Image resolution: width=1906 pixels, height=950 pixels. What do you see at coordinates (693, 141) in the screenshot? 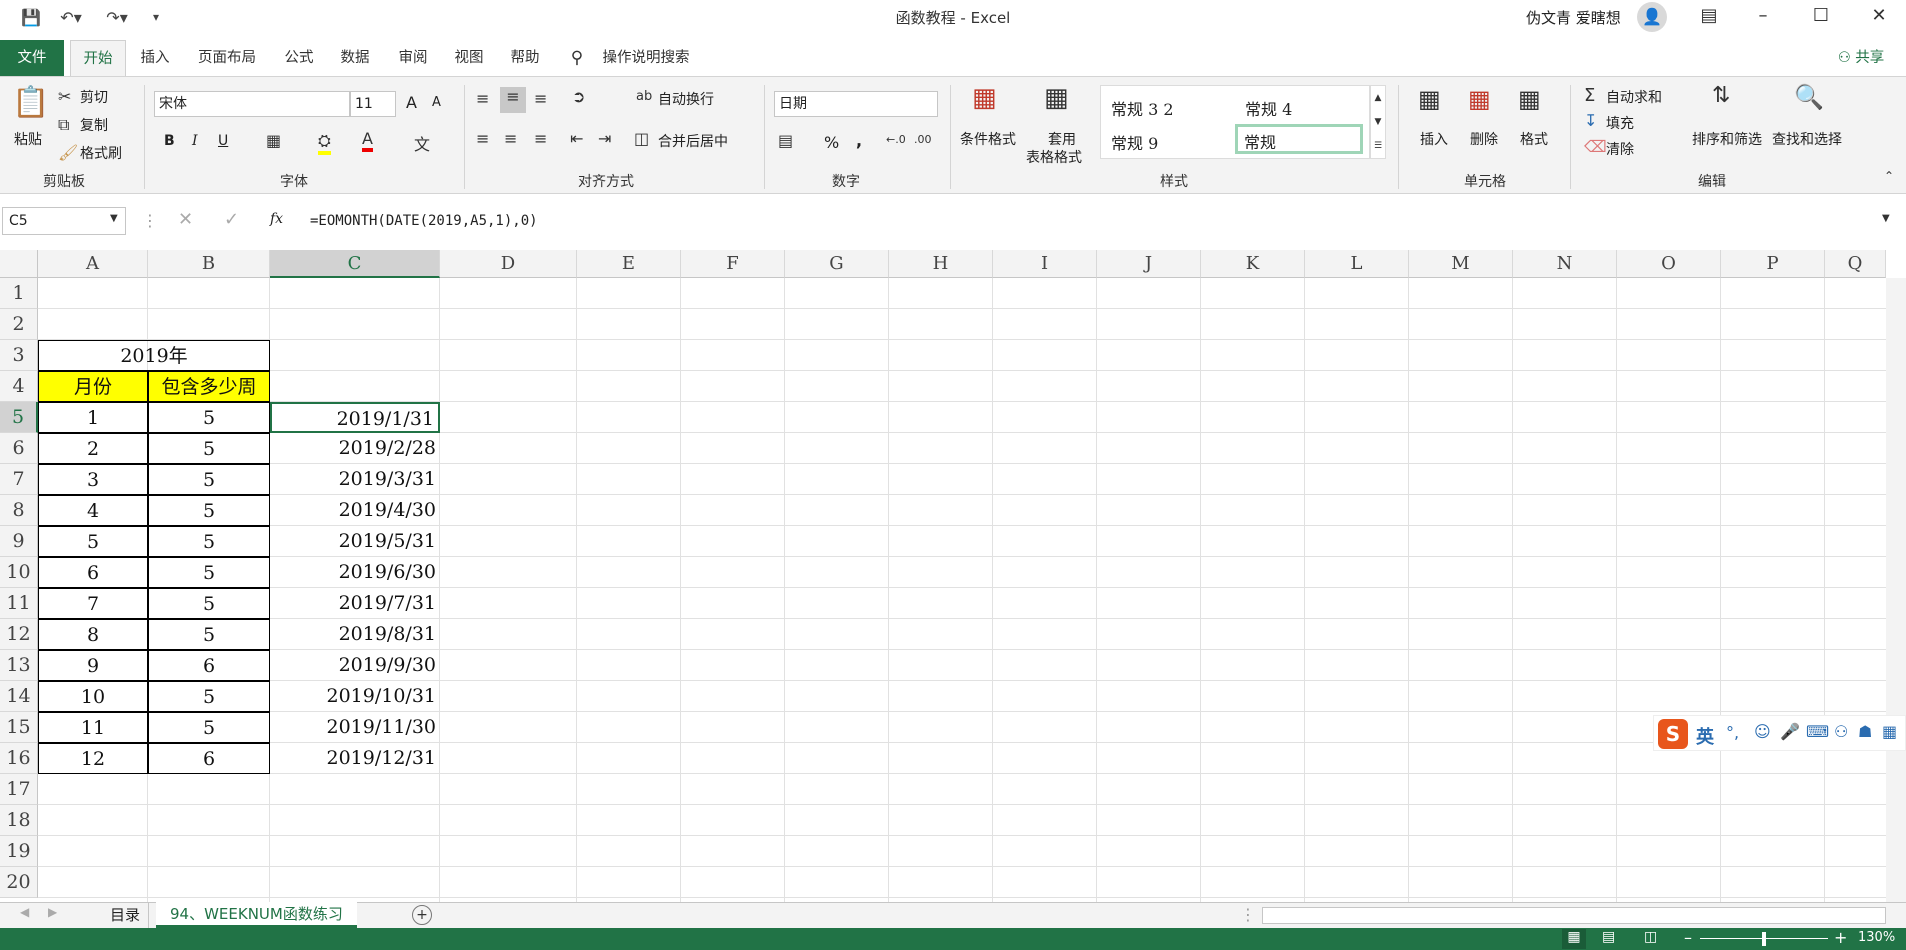
I see `merge-center-button: 合并后居中` at bounding box center [693, 141].